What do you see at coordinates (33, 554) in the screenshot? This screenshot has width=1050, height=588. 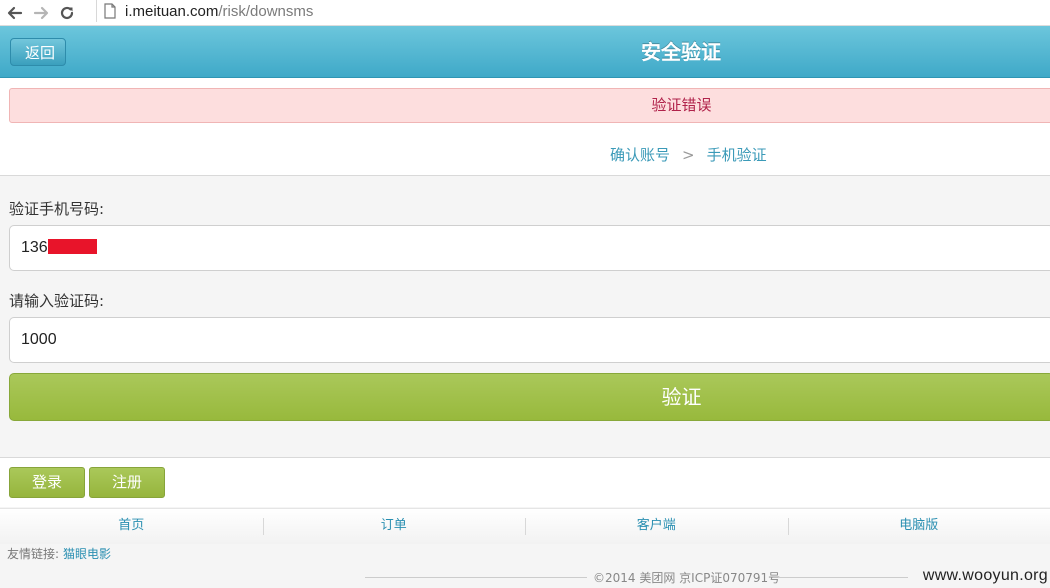 I see `friend-links-label: 友情链接:` at bounding box center [33, 554].